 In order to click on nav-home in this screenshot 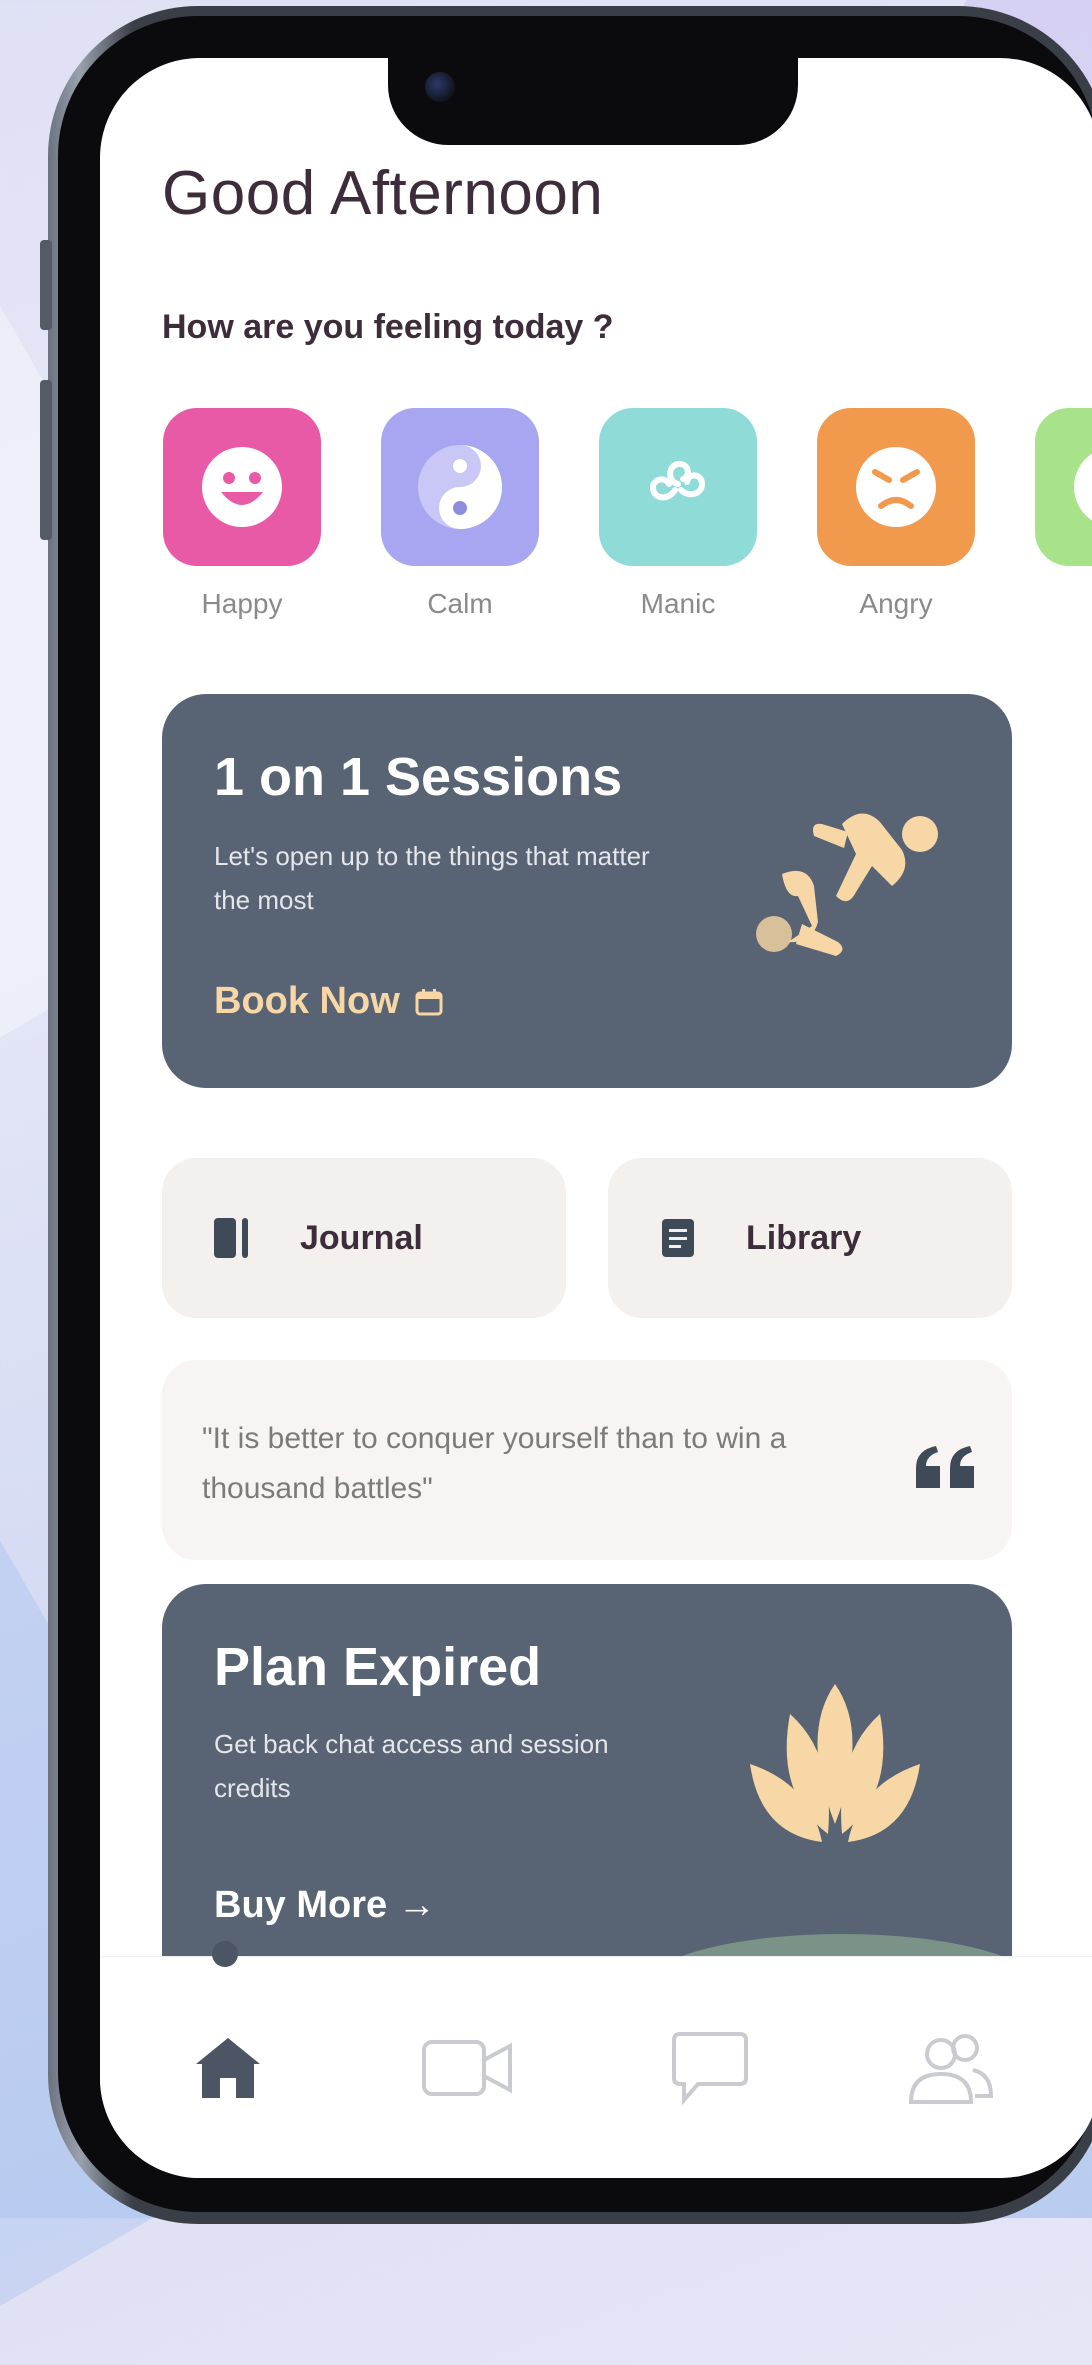, I will do `click(228, 2068)`.